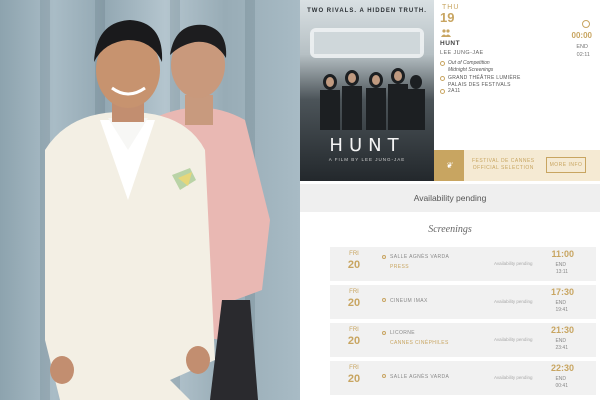  What do you see at coordinates (484, 78) in the screenshot?
I see `venue-line-1: GRAND THÉÂTRE LUMIÈRE` at bounding box center [484, 78].